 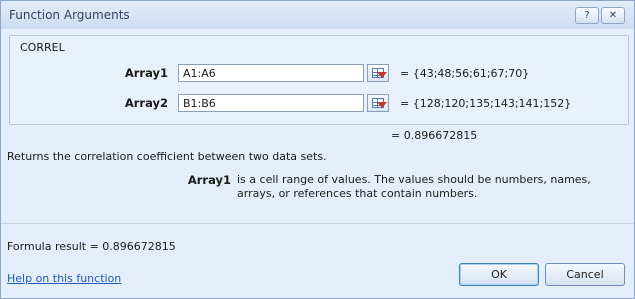 What do you see at coordinates (499, 274) in the screenshot?
I see `ok-button: OK` at bounding box center [499, 274].